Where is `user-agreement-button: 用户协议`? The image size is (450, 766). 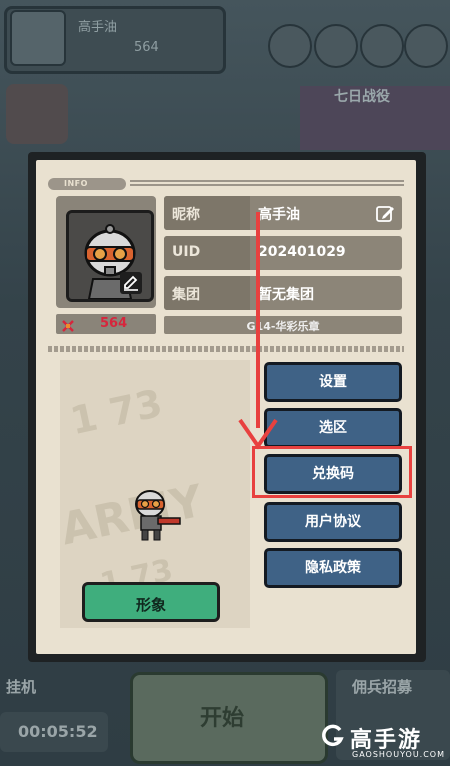 user-agreement-button: 用户协议 is located at coordinates (333, 522).